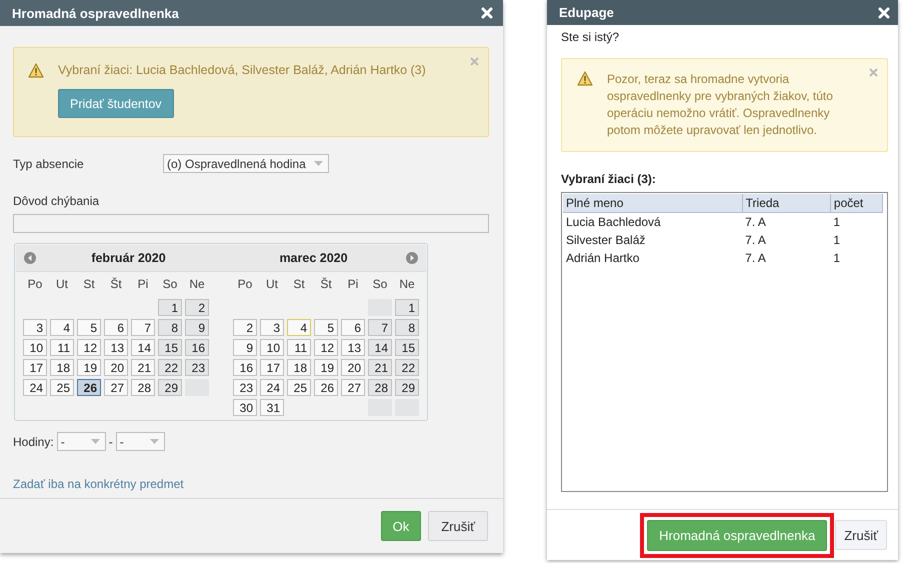 This screenshot has height=563, width=903. Describe the element at coordinates (856, 221) in the screenshot. I see `table-cell: 1` at that location.